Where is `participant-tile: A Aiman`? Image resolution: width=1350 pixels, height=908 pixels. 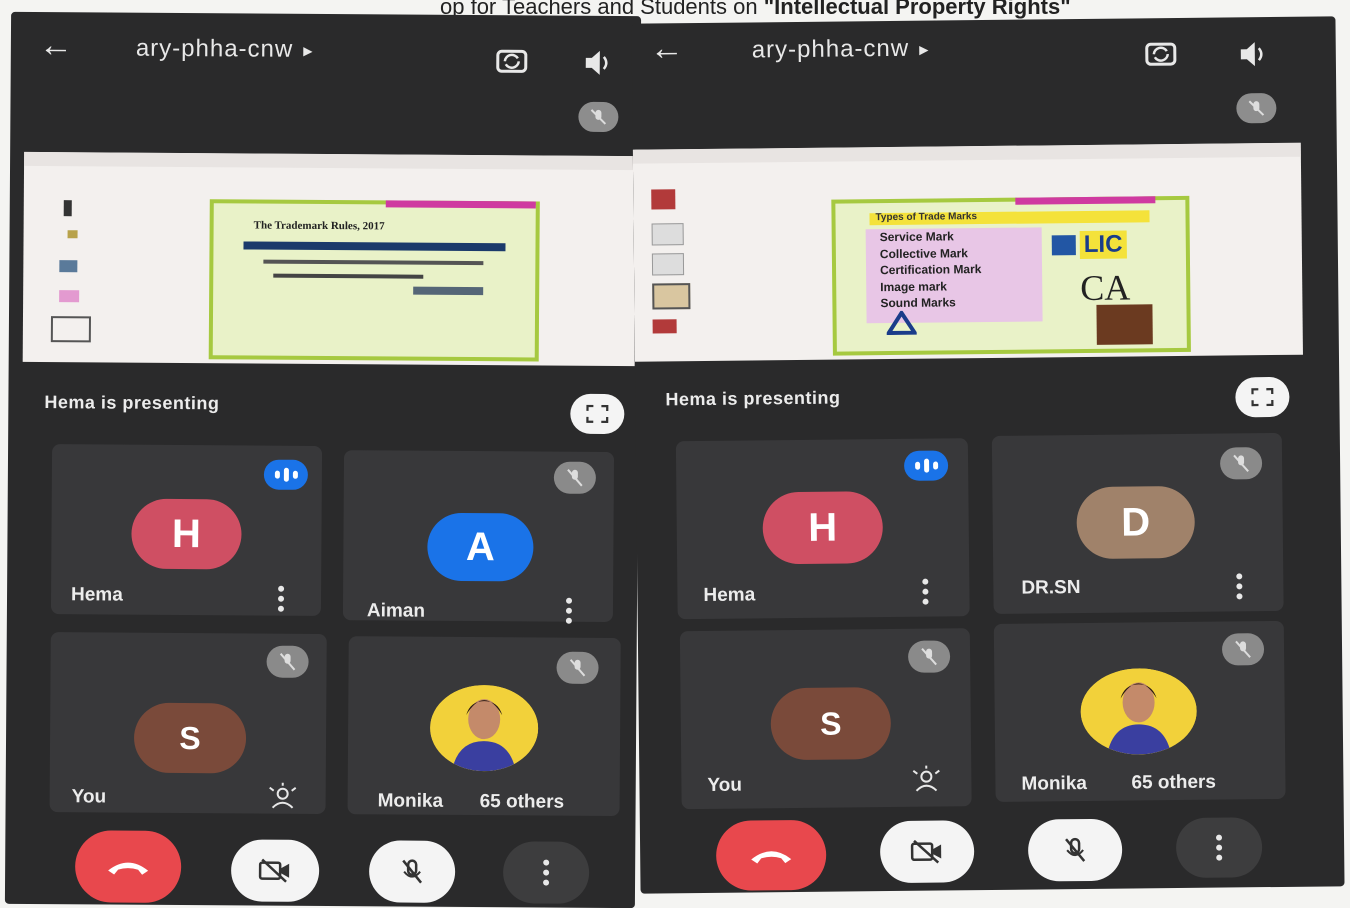 participant-tile: A Aiman is located at coordinates (478, 537).